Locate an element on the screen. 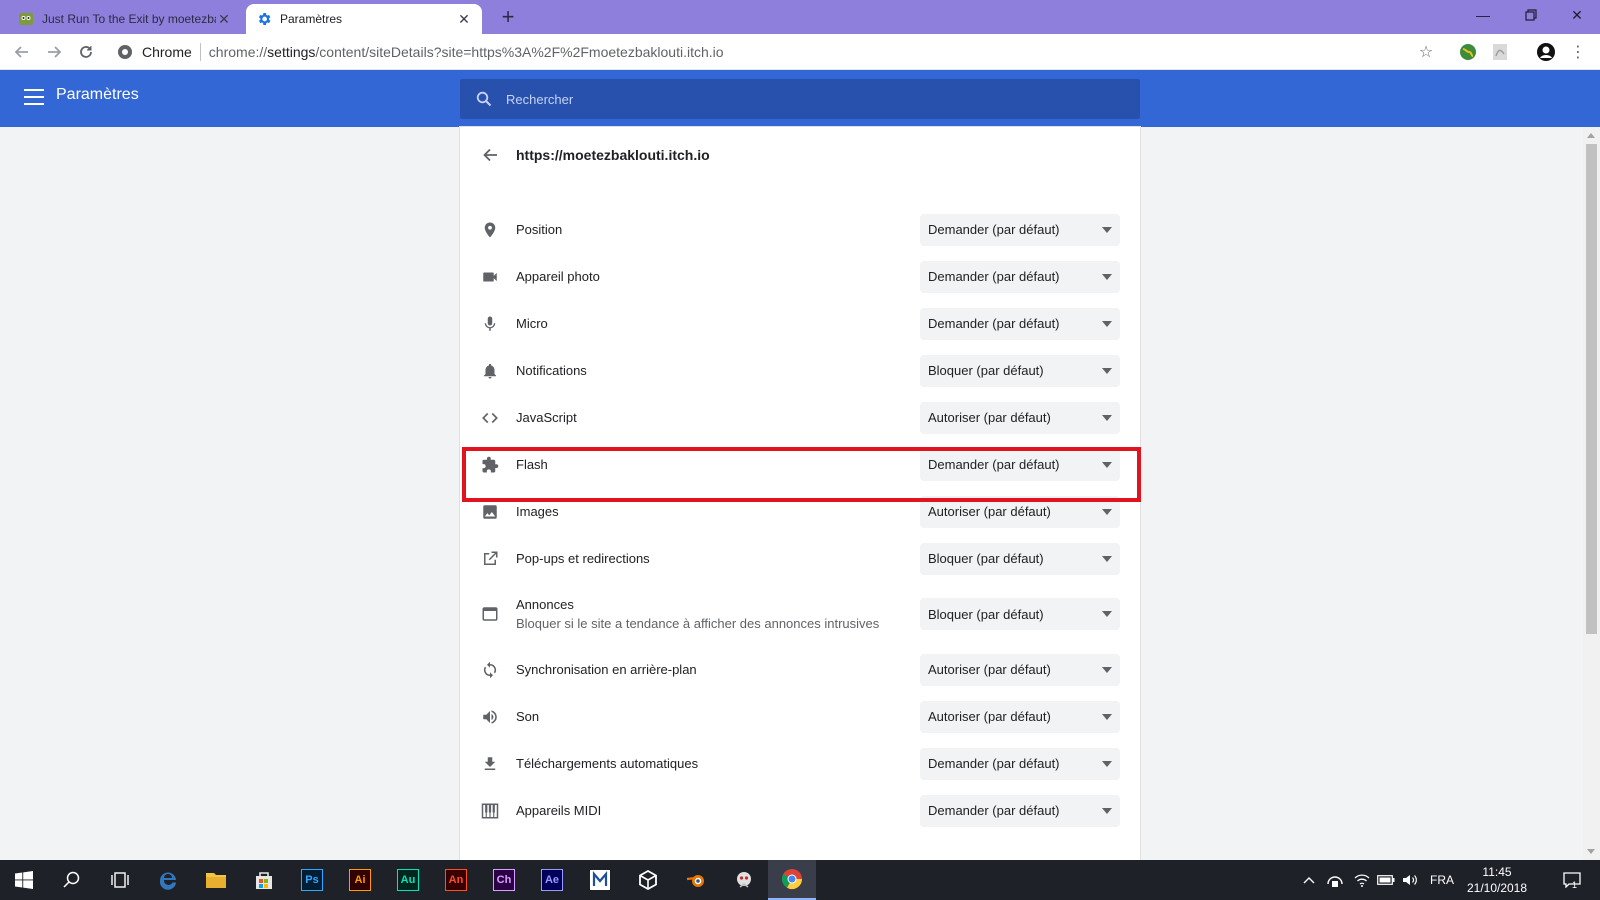 The image size is (1600, 900). permission-label: Appareils MIDI is located at coordinates (559, 810).